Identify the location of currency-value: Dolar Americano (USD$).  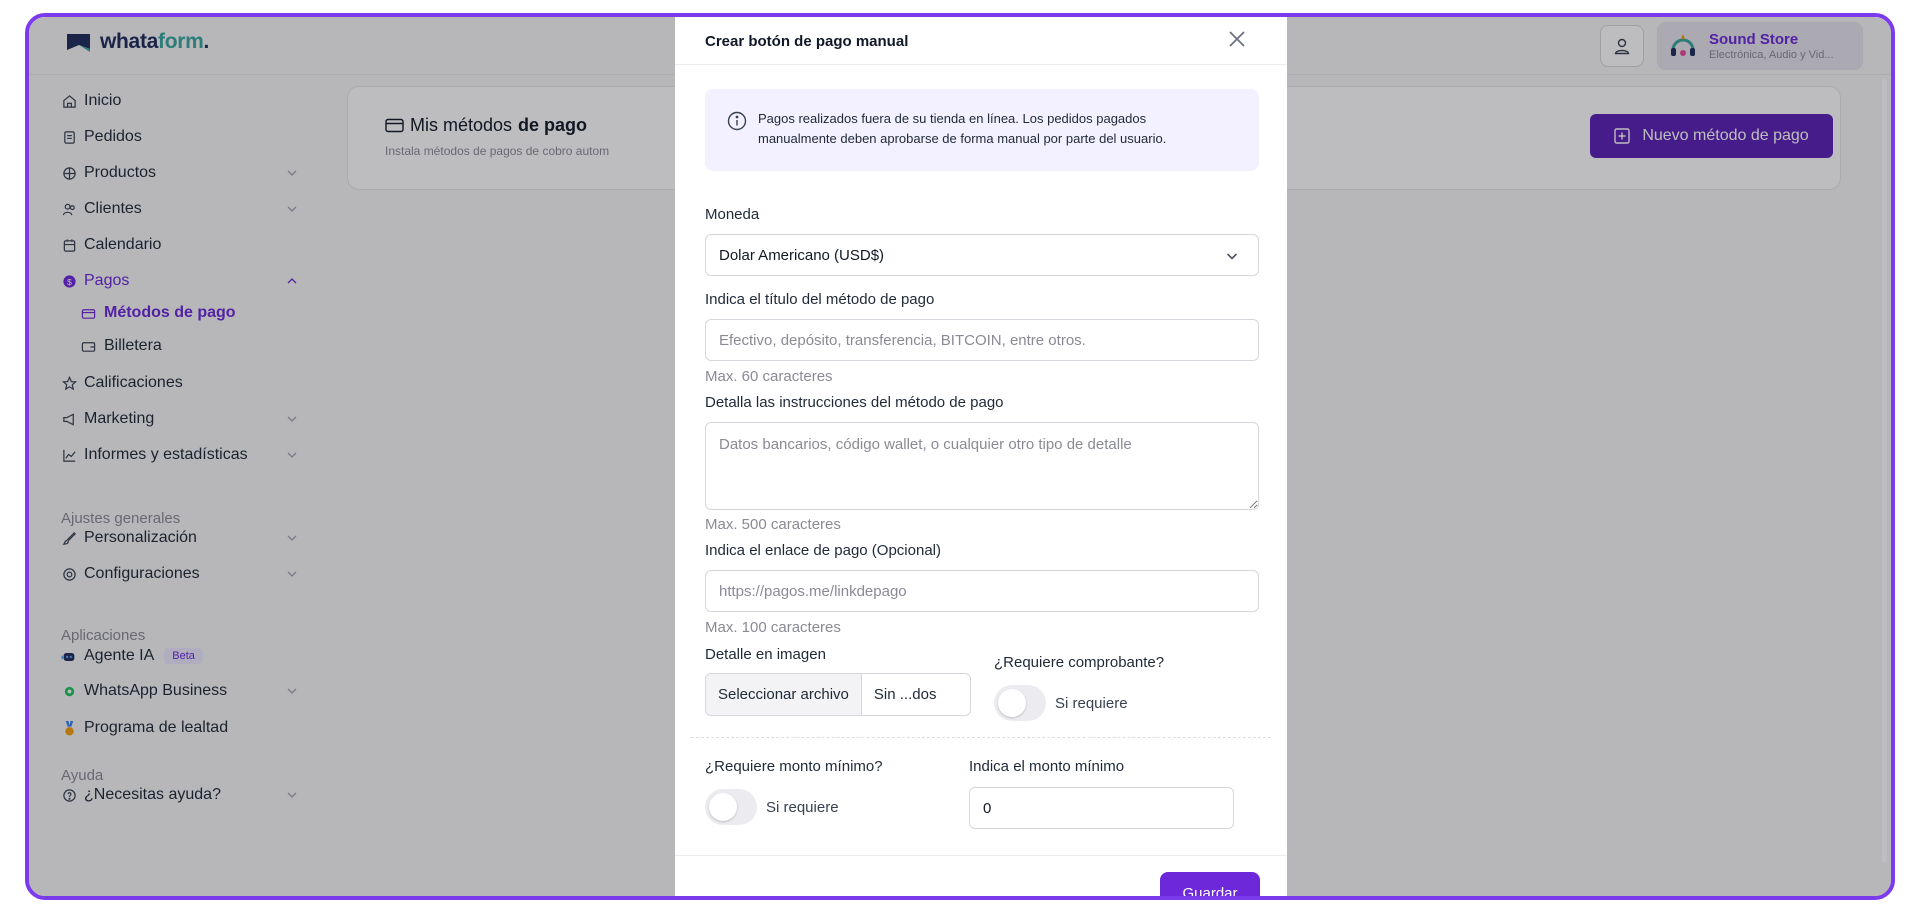
(802, 255).